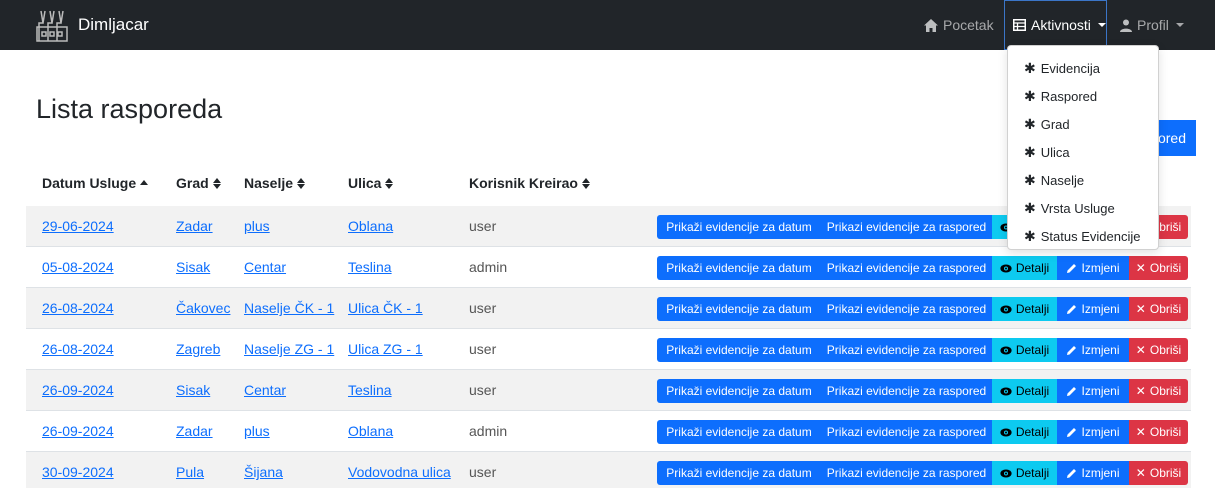 This screenshot has width=1215, height=488. Describe the element at coordinates (78, 226) in the screenshot. I see `date-link: 29-06-2024` at that location.